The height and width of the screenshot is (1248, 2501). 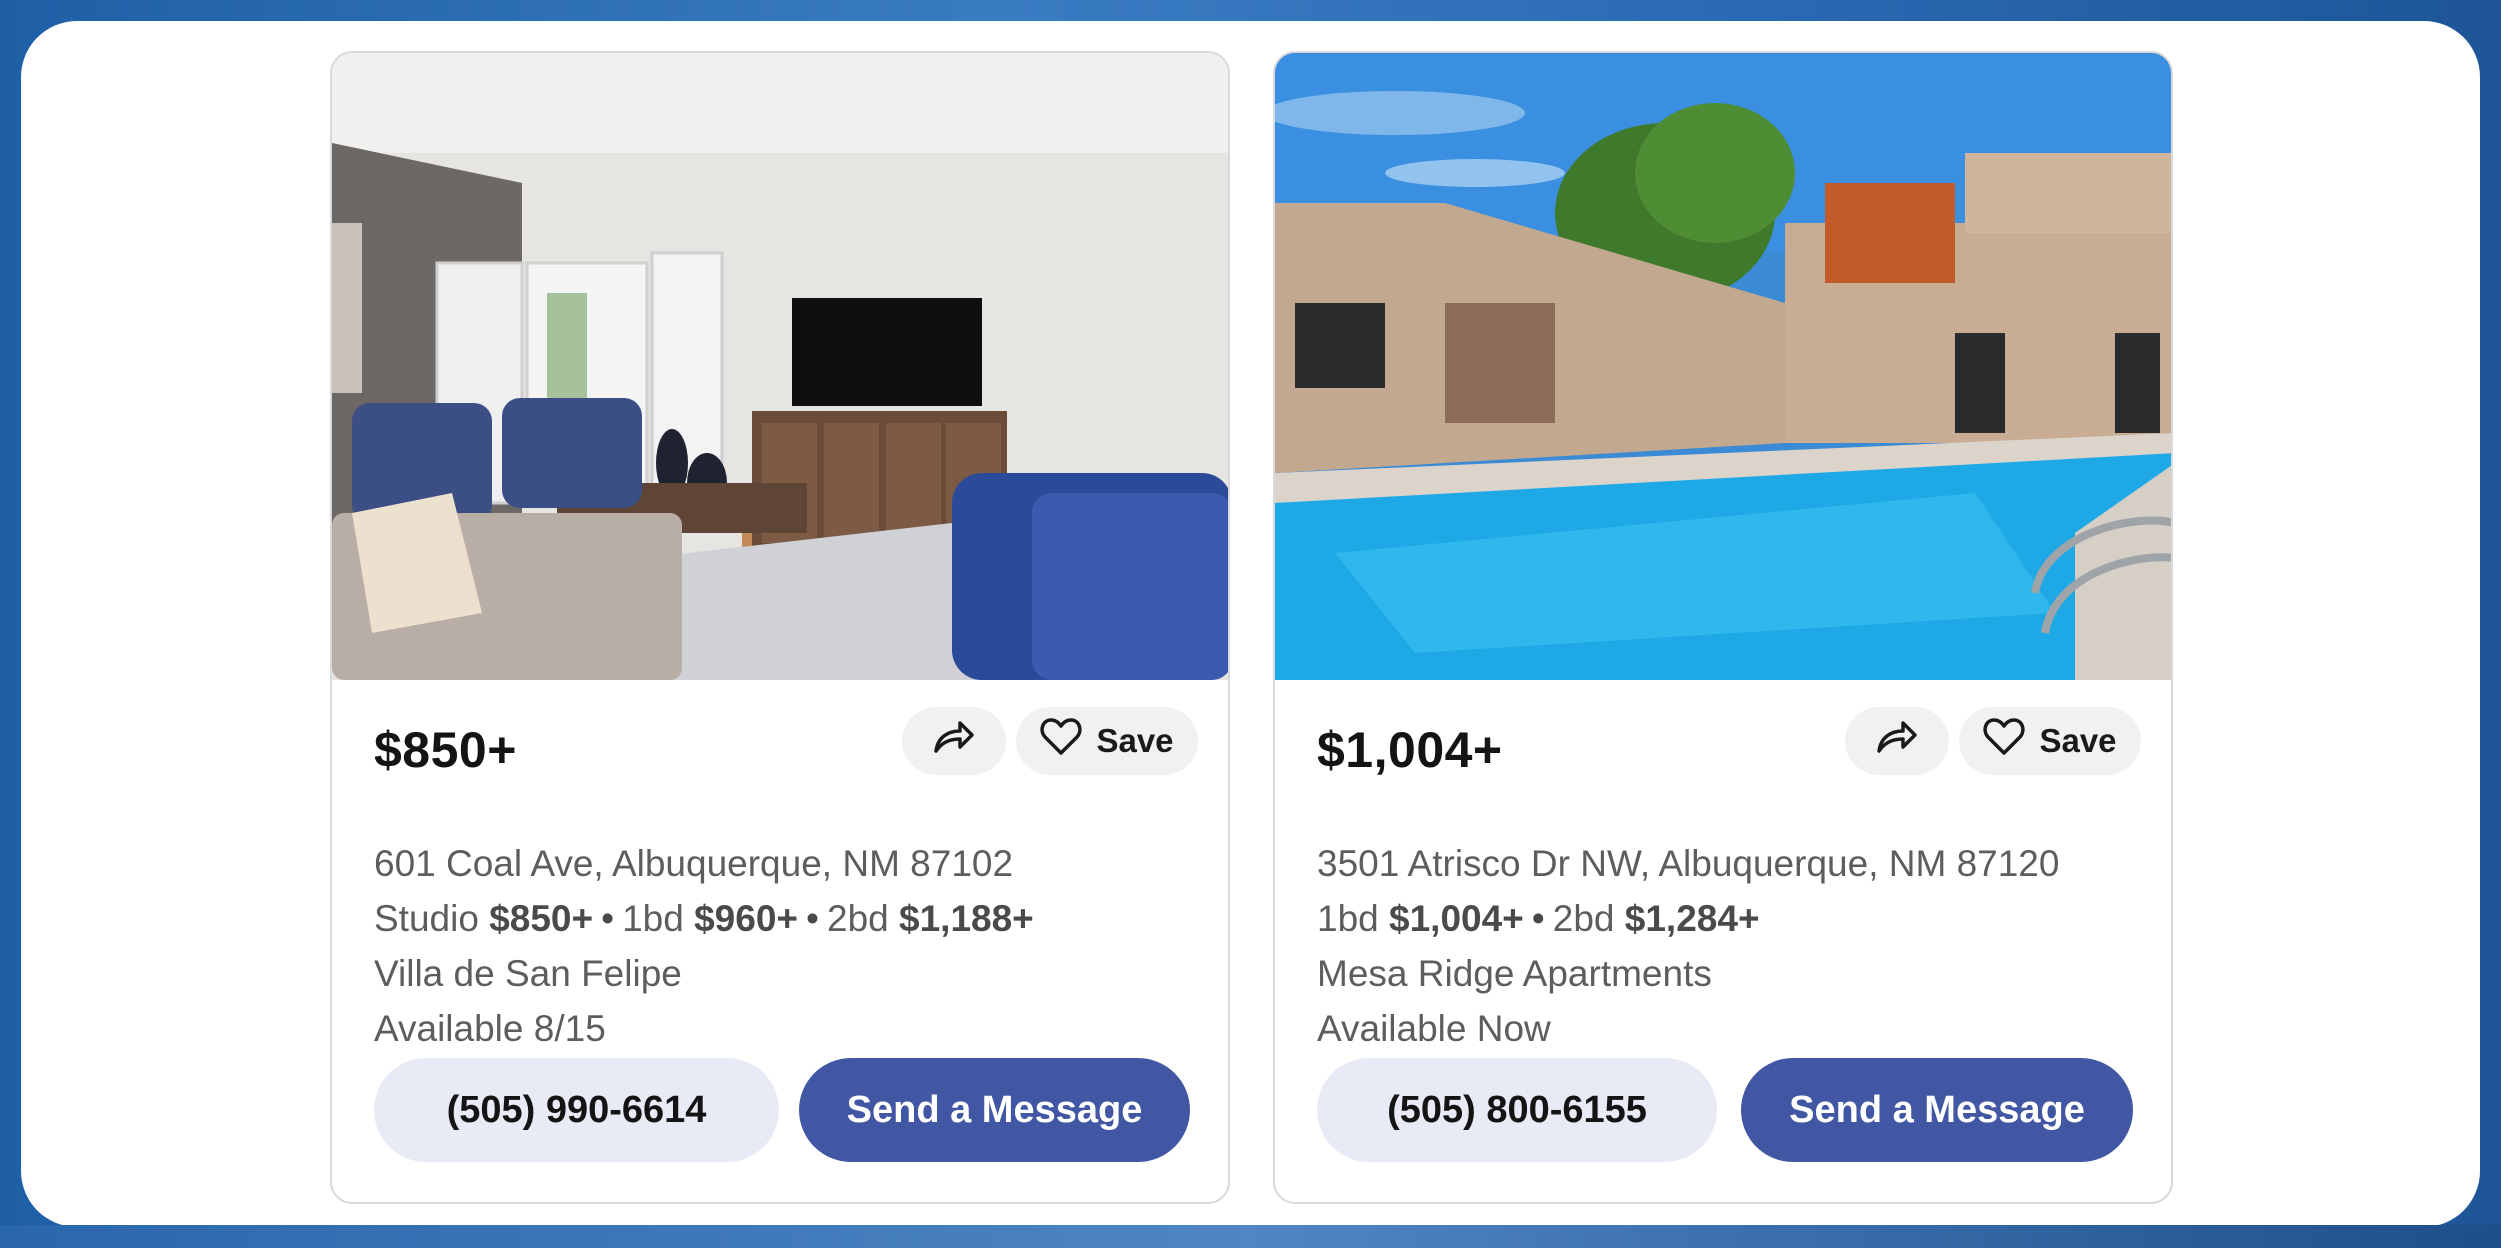 I want to click on listing-price: $850+, so click(x=445, y=750).